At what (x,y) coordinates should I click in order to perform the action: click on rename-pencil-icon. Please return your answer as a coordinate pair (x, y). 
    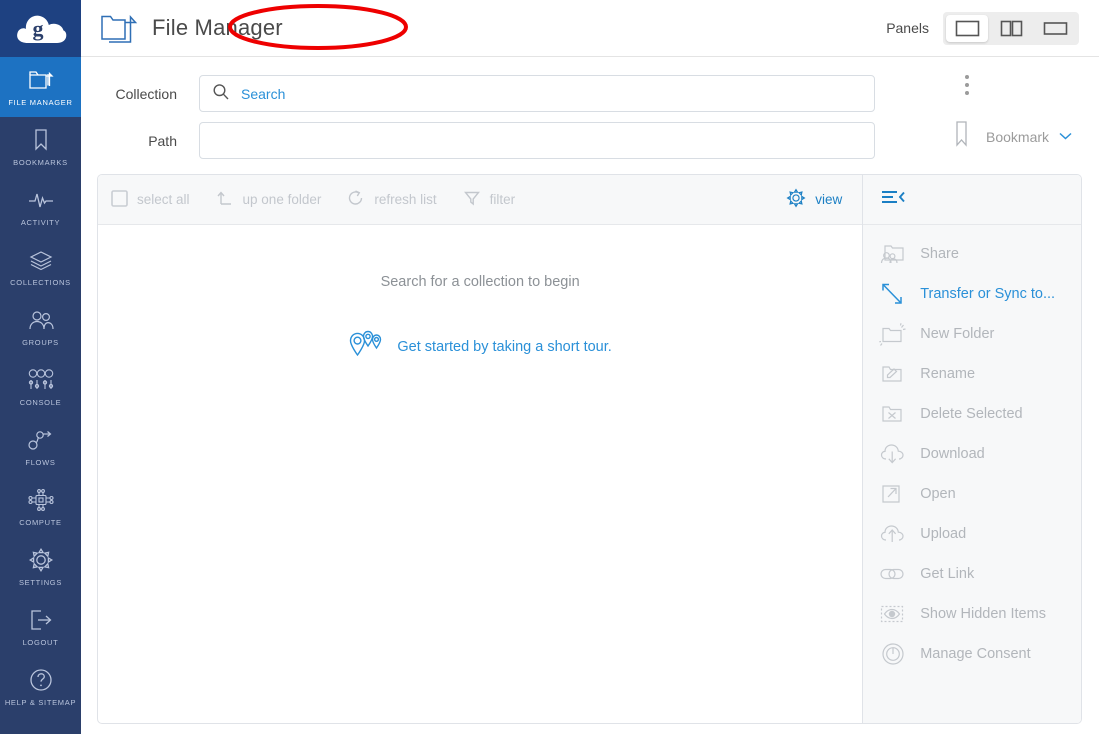
    Looking at the image, I should click on (893, 374).